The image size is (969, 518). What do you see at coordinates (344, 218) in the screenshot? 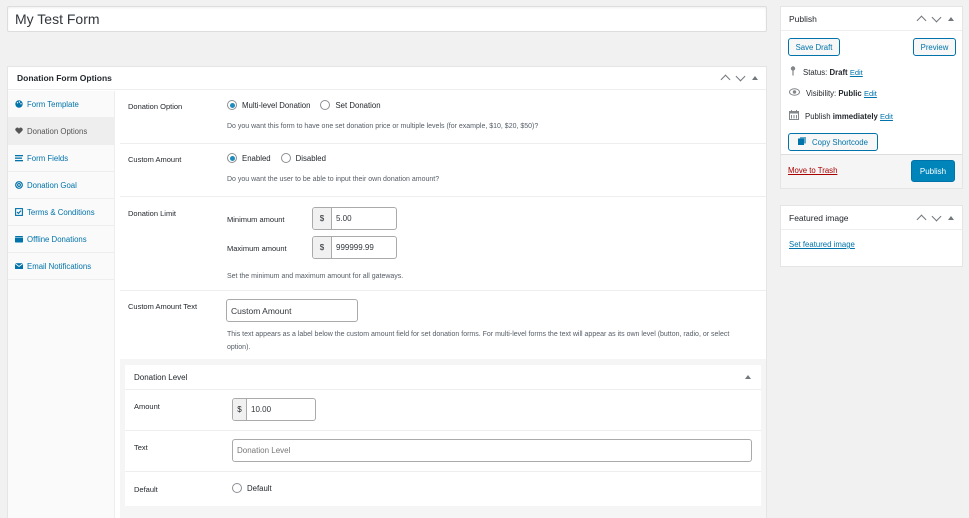
I see `minimum-amount-value: 5.00` at bounding box center [344, 218].